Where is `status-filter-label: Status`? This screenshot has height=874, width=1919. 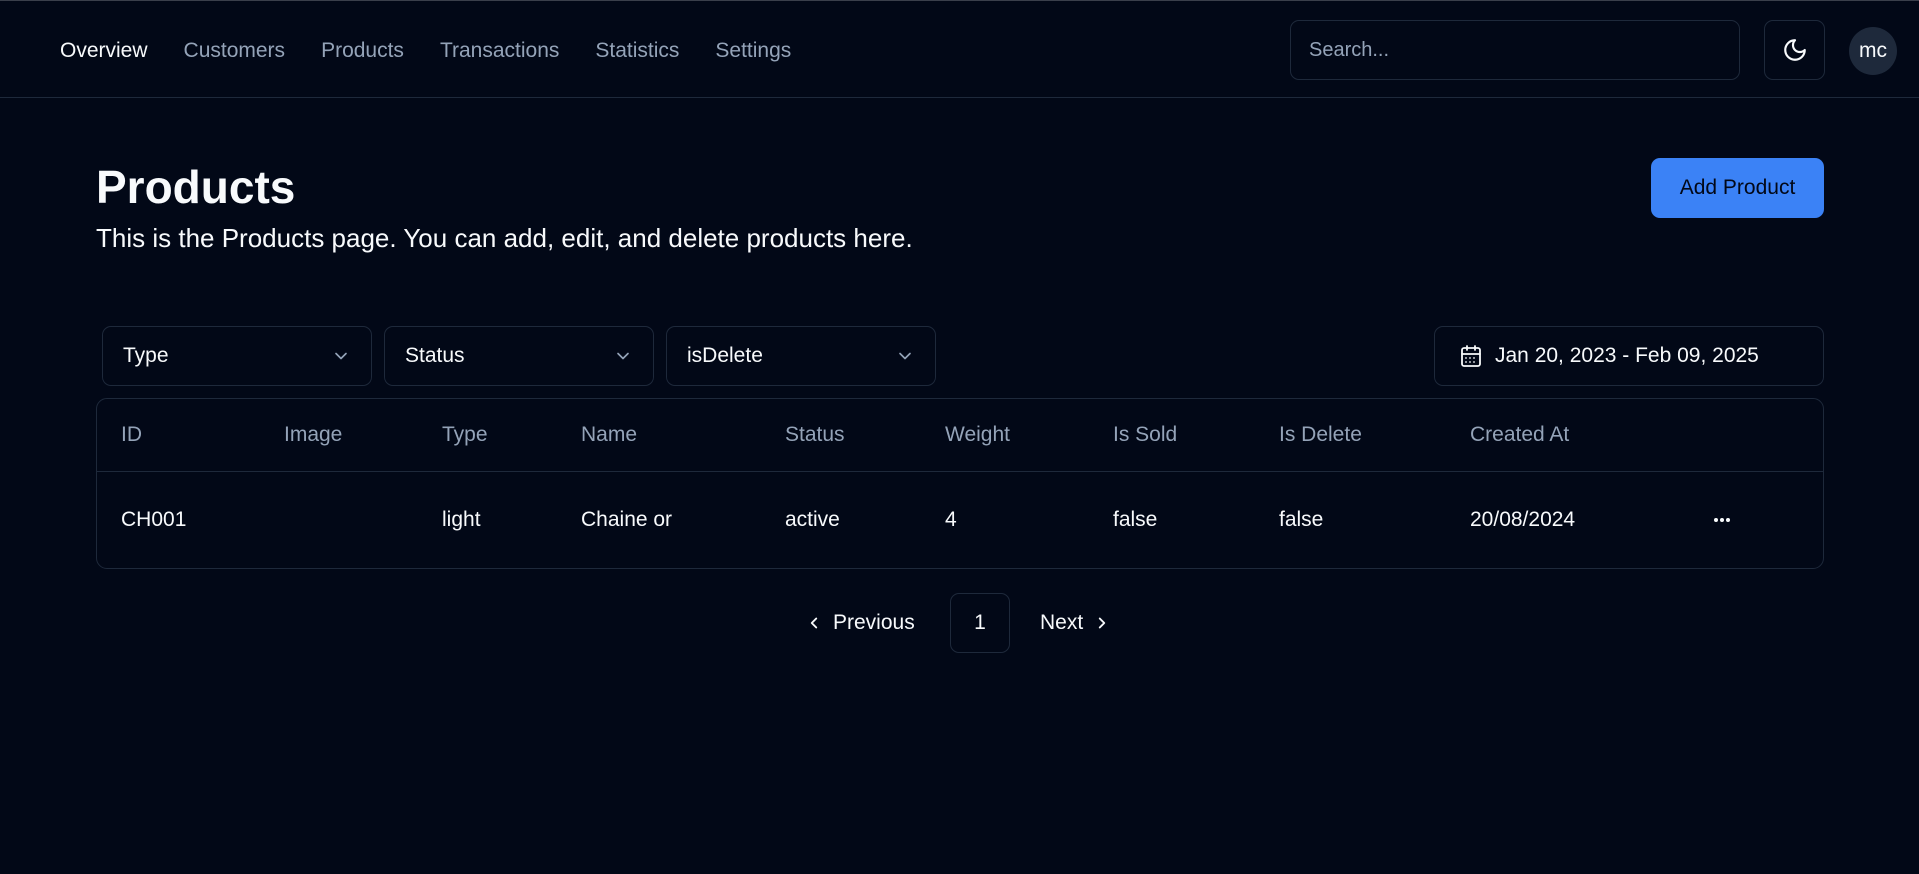 status-filter-label: Status is located at coordinates (435, 355).